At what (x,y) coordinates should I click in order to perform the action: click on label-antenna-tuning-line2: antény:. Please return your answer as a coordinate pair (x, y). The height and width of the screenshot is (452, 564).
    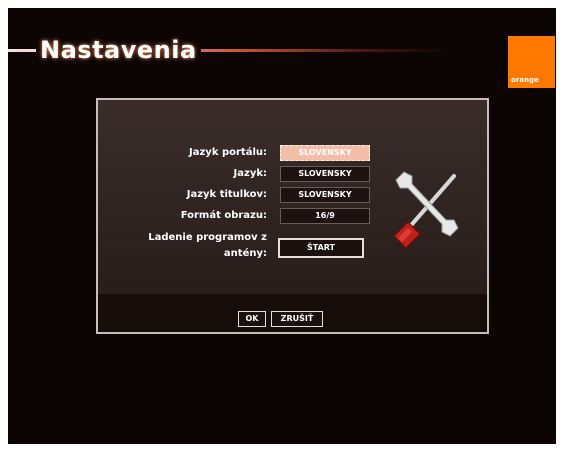
    Looking at the image, I should click on (245, 253).